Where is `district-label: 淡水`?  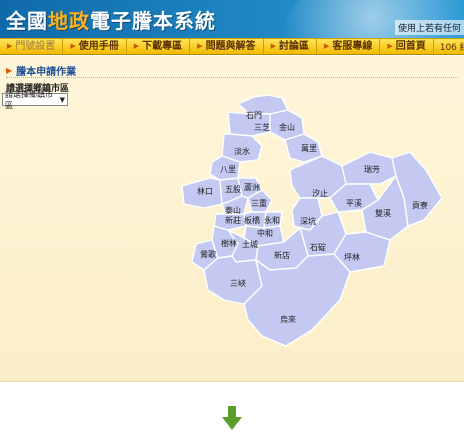
district-label: 淡水 is located at coordinates (242, 151).